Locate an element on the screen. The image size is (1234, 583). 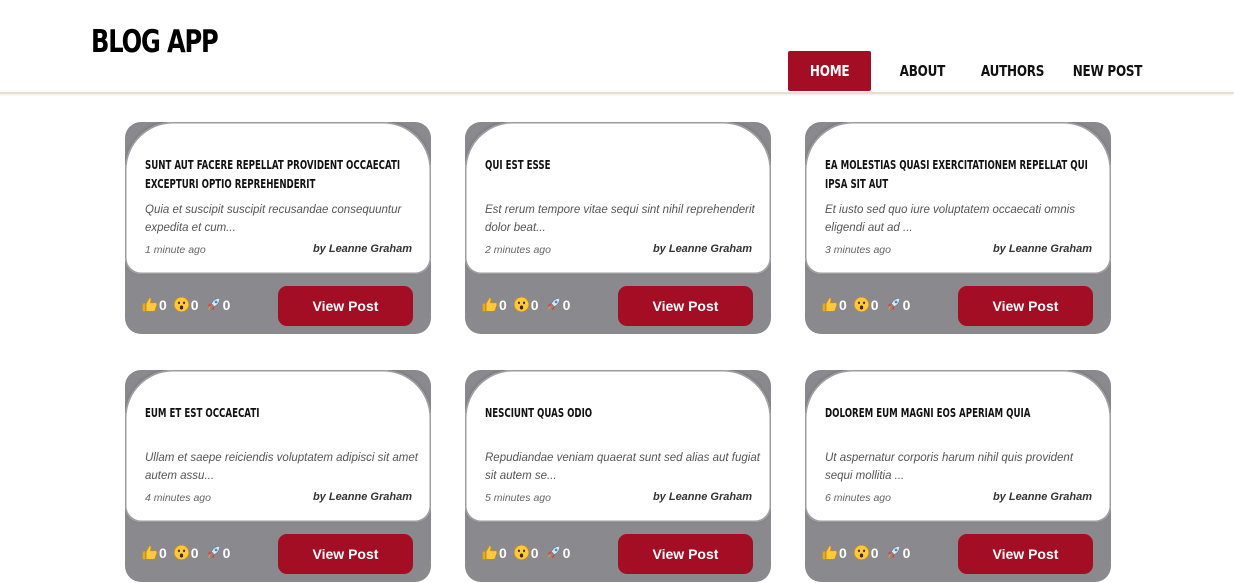
nav-home-label: HOME is located at coordinates (829, 71).